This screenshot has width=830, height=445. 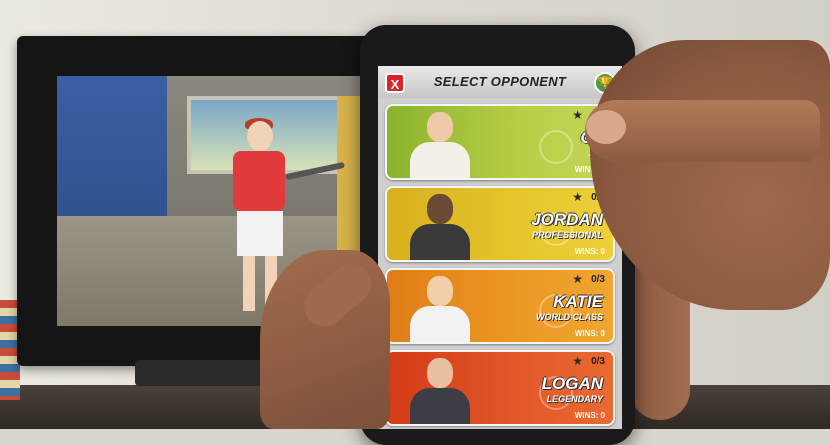 I want to click on fingernail, so click(x=606, y=127).